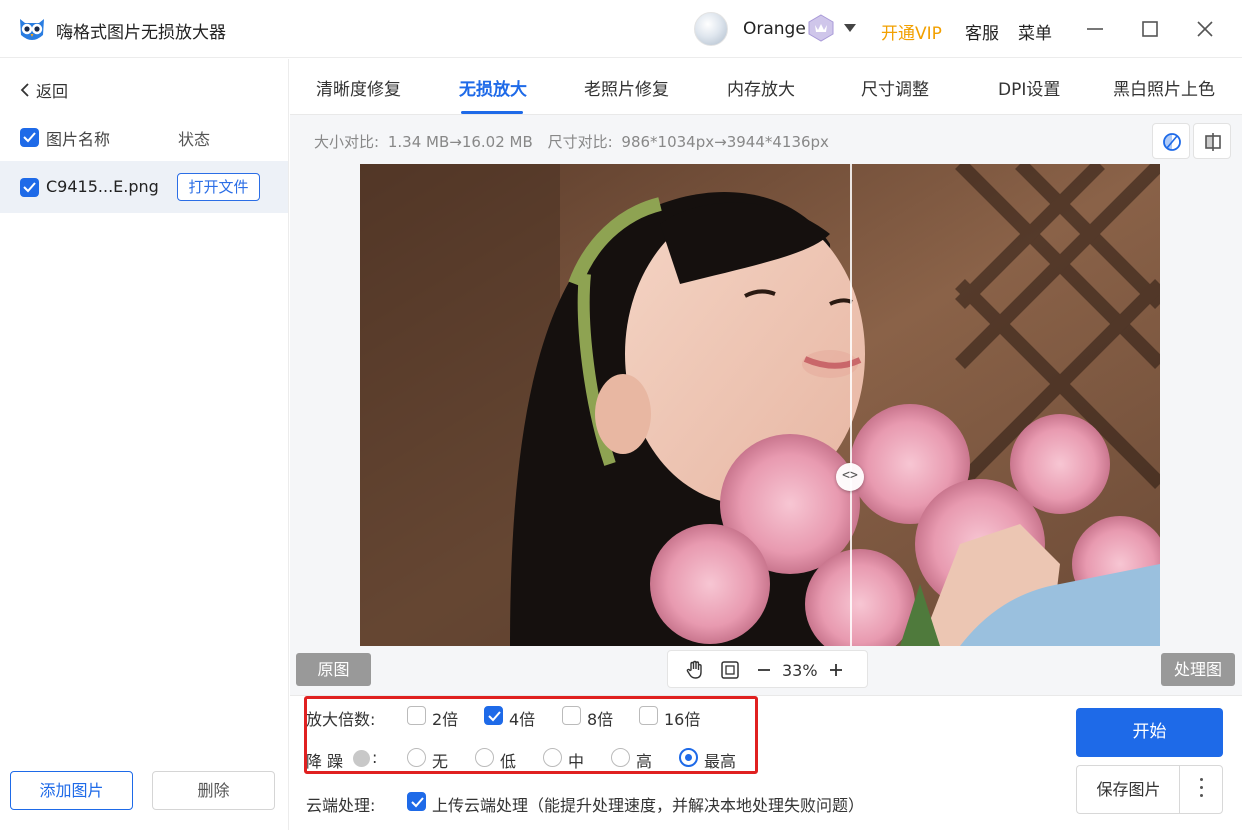  I want to click on denoise-high-radio, so click(620, 757).